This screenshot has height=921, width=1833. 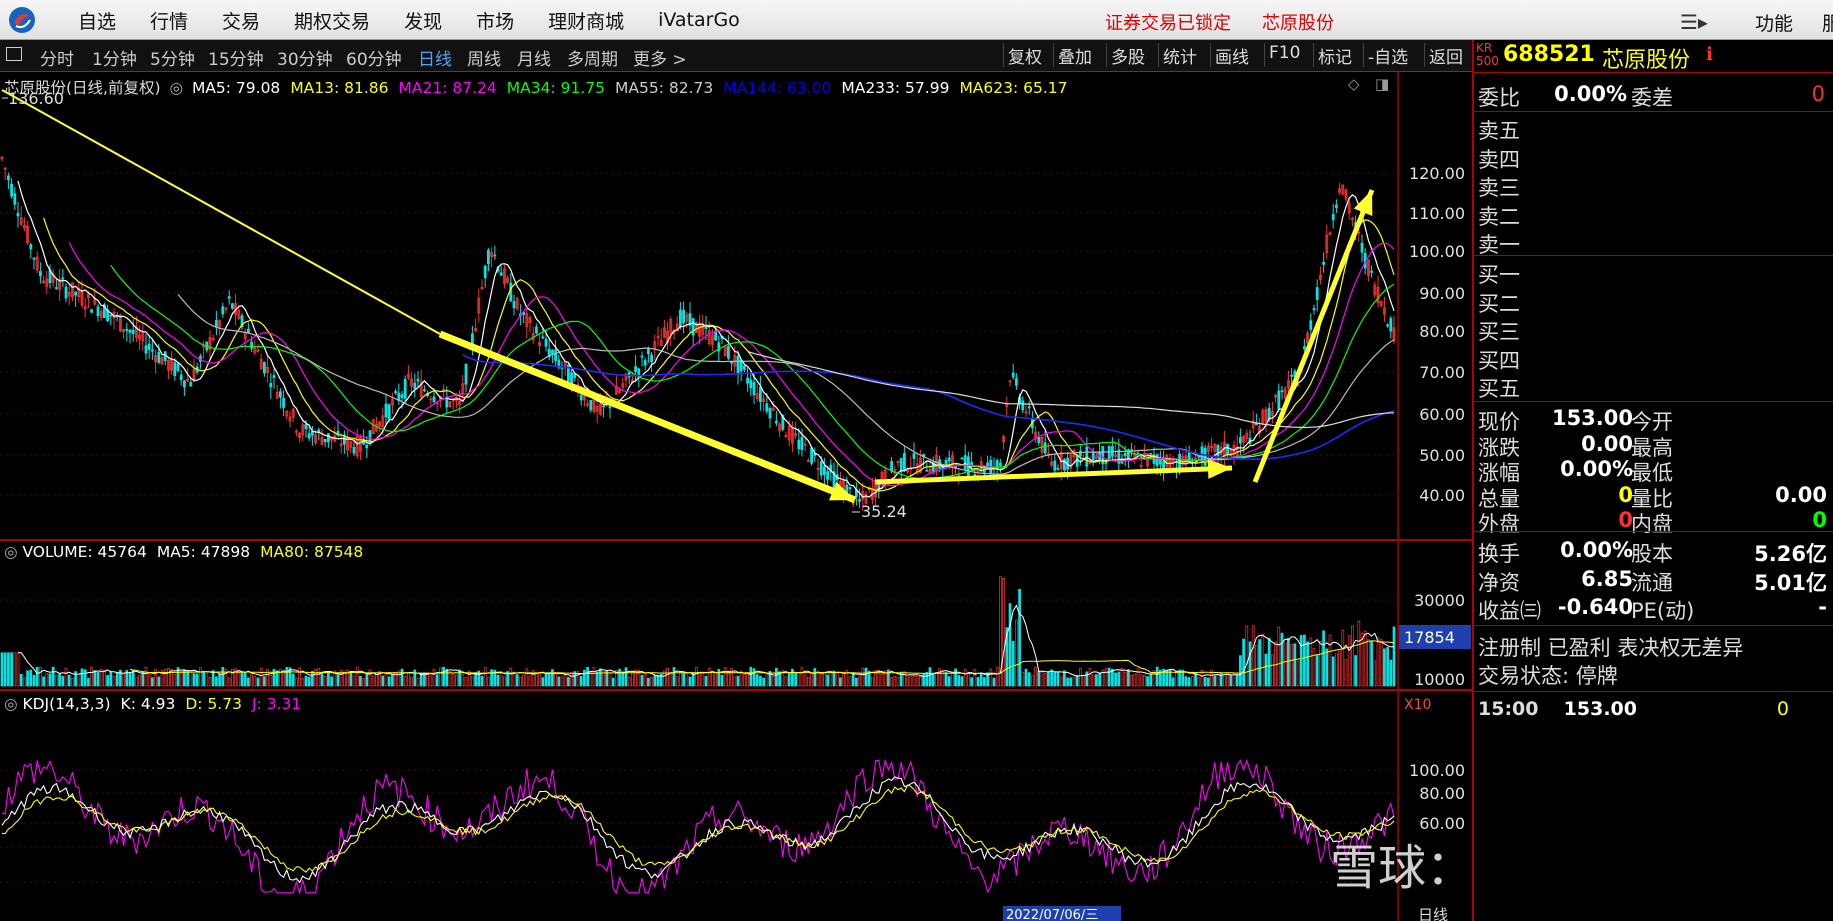 What do you see at coordinates (699, 20) in the screenshot?
I see `menu-item-7: iVatarGo` at bounding box center [699, 20].